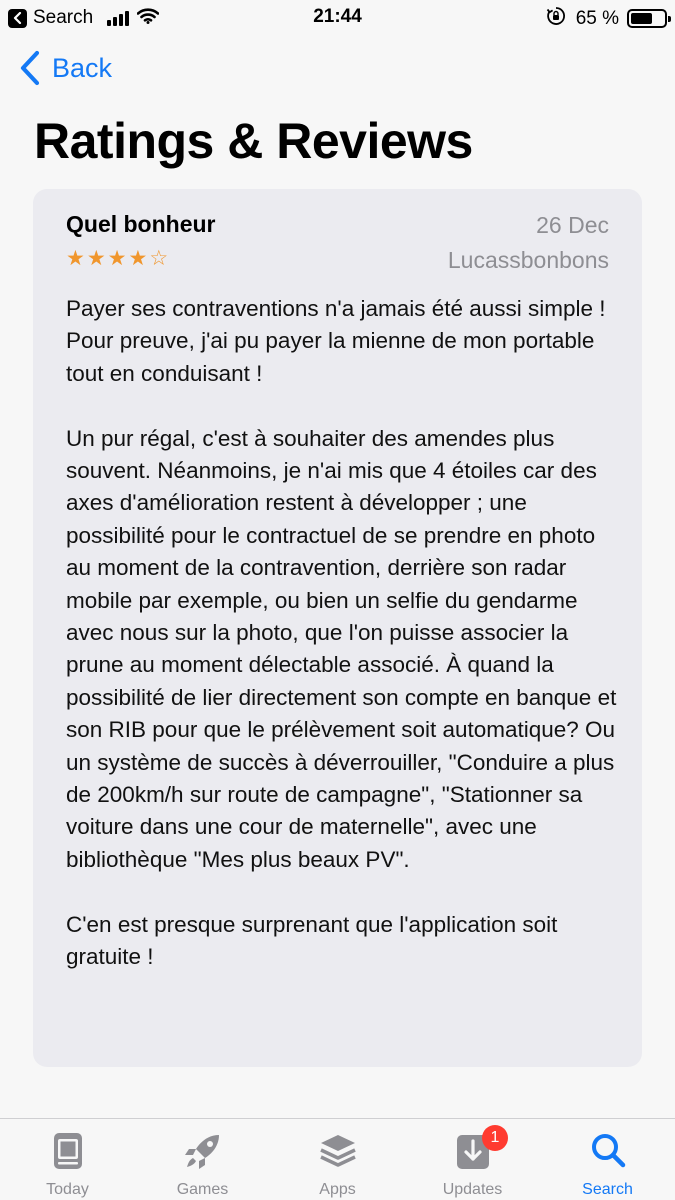 The image size is (675, 1200). I want to click on tab-label: Updates, so click(472, 1189).